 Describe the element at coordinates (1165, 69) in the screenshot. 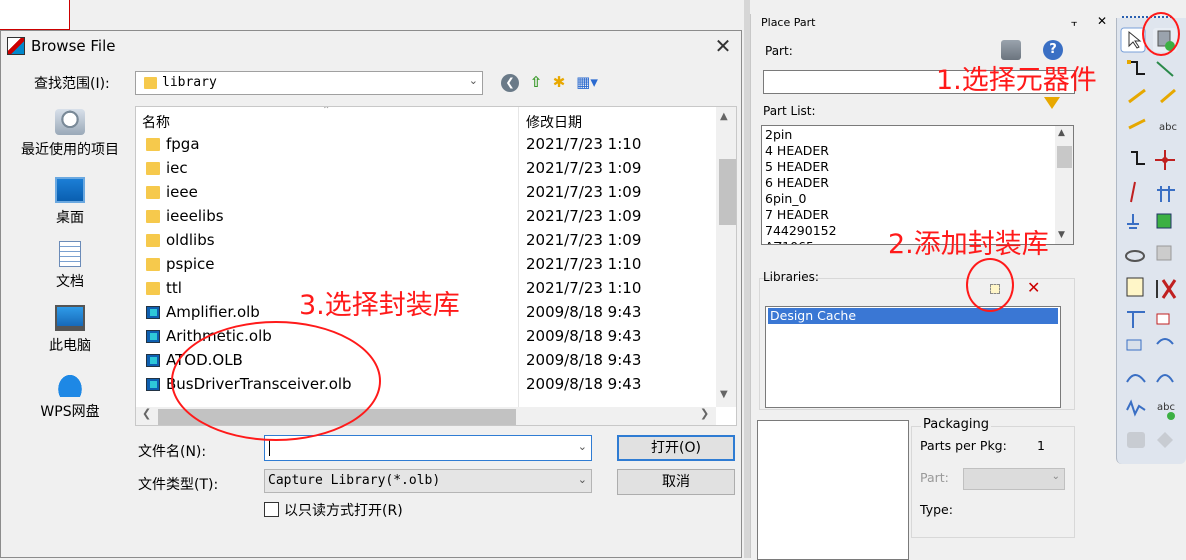

I see `net-alias-tool-icon` at that location.